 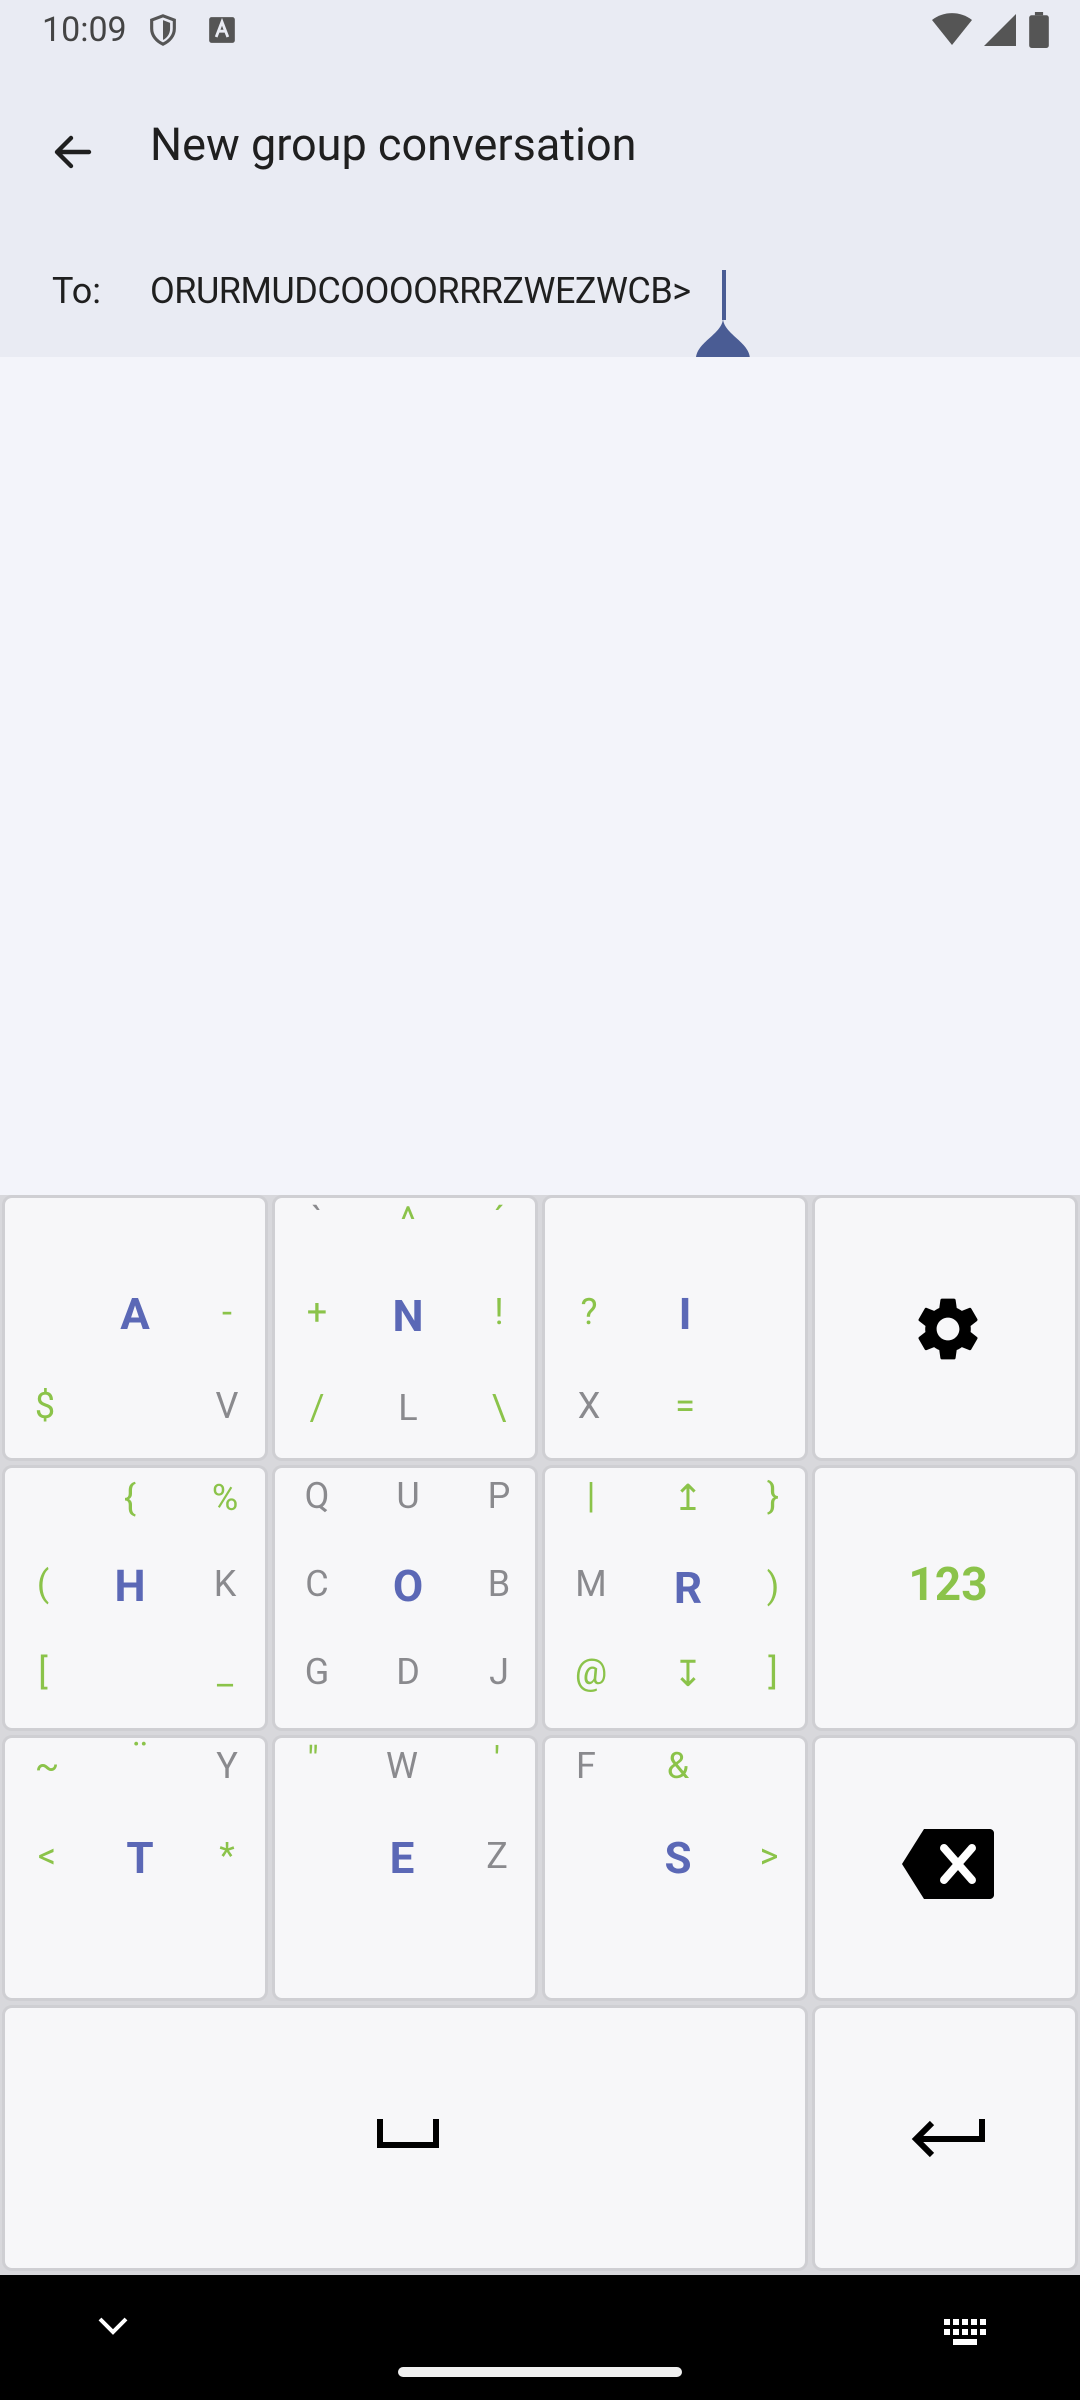 I want to click on back-arrow-icon, so click(x=73, y=152).